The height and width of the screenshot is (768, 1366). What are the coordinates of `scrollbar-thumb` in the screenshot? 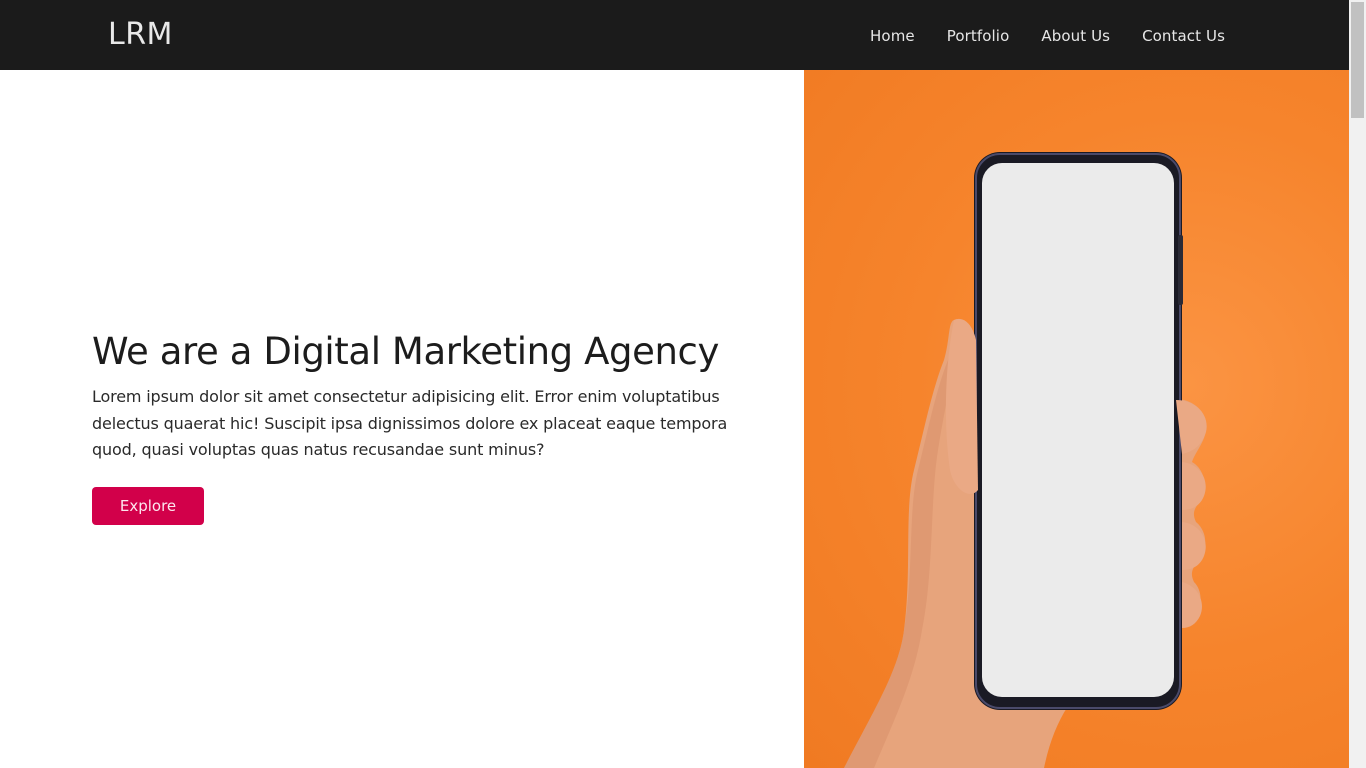 It's located at (1357, 60).